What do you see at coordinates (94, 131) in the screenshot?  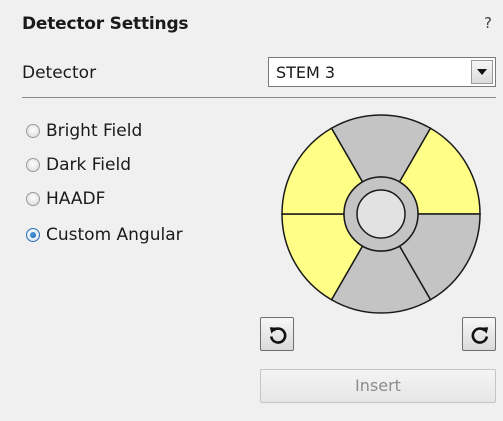 I see `radio-label: Bright Field` at bounding box center [94, 131].